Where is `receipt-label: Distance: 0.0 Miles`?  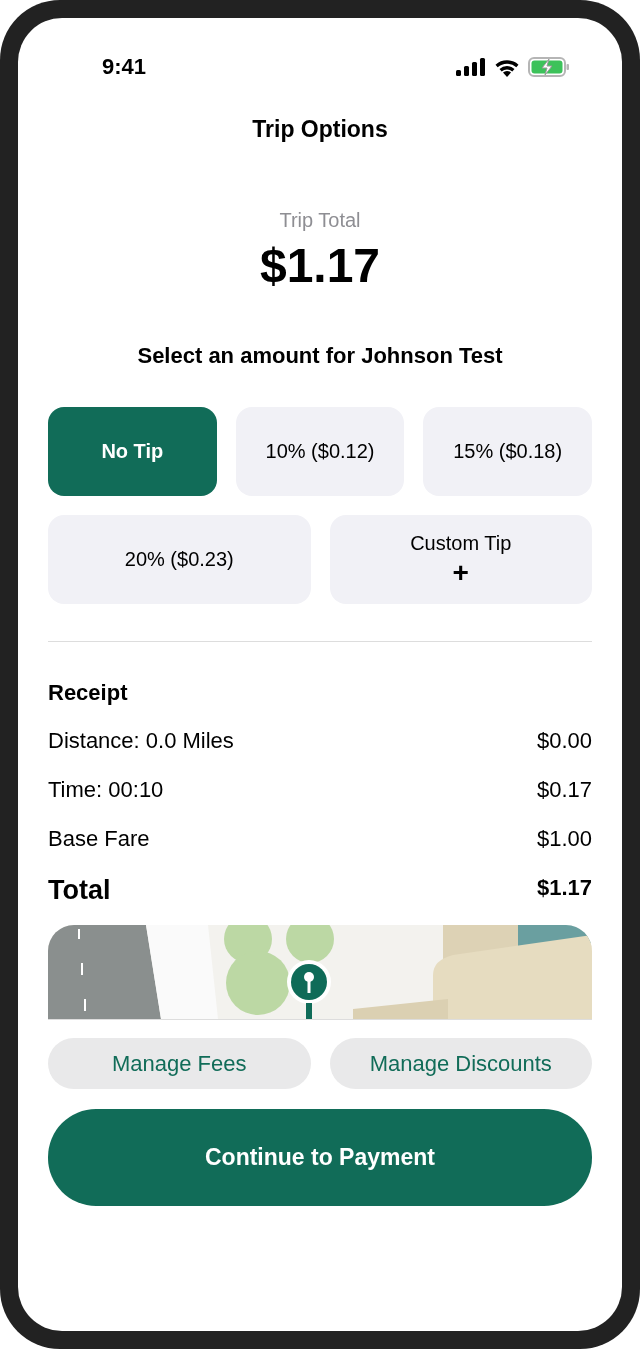 receipt-label: Distance: 0.0 Miles is located at coordinates (141, 740).